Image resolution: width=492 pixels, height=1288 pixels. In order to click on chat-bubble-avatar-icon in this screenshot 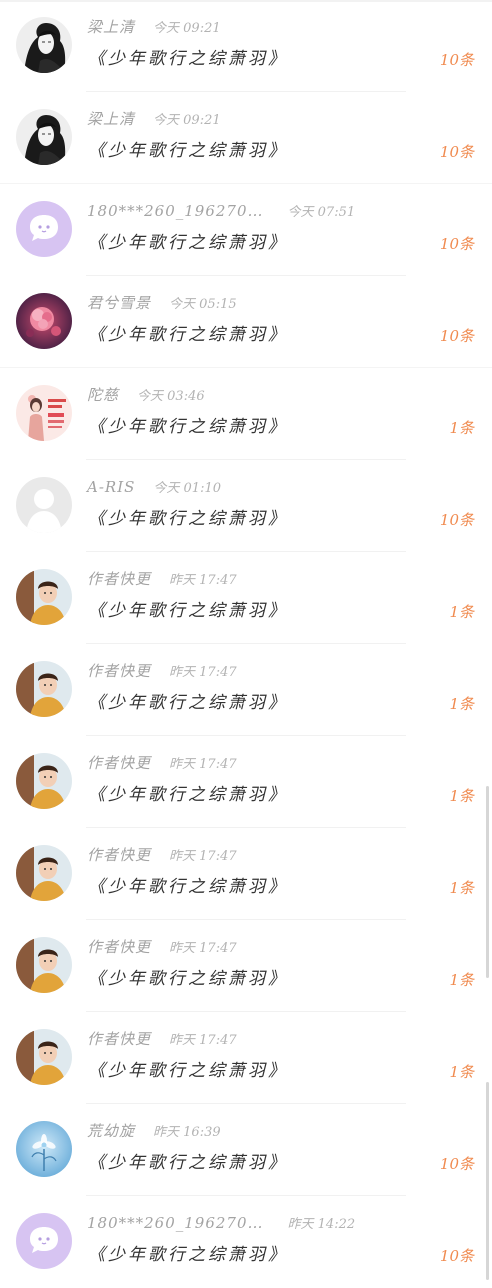, I will do `click(44, 1241)`.